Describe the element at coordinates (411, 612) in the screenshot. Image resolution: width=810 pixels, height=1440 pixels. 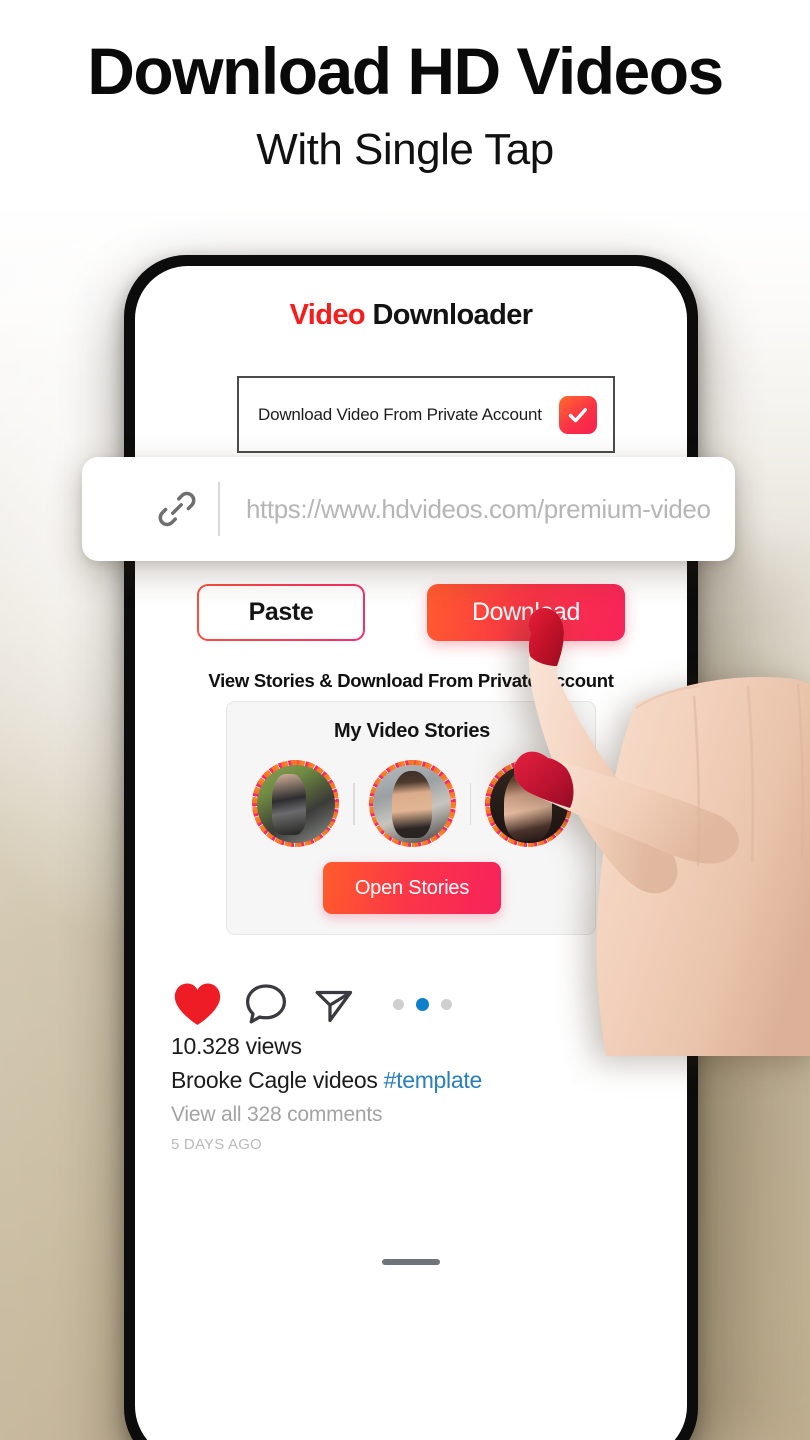
I see `action-button-row: Paste Download` at that location.